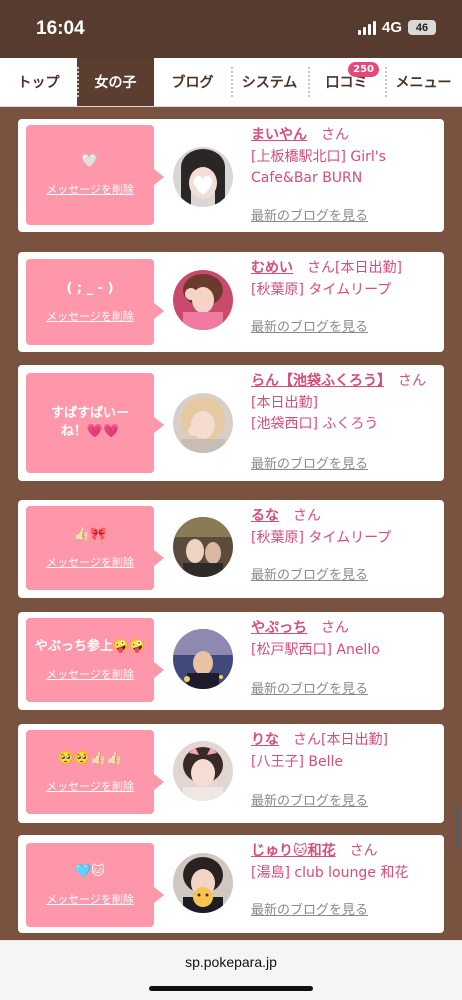 This screenshot has height=1000, width=462. I want to click on girl-name-link: やぷっち, so click(279, 628).